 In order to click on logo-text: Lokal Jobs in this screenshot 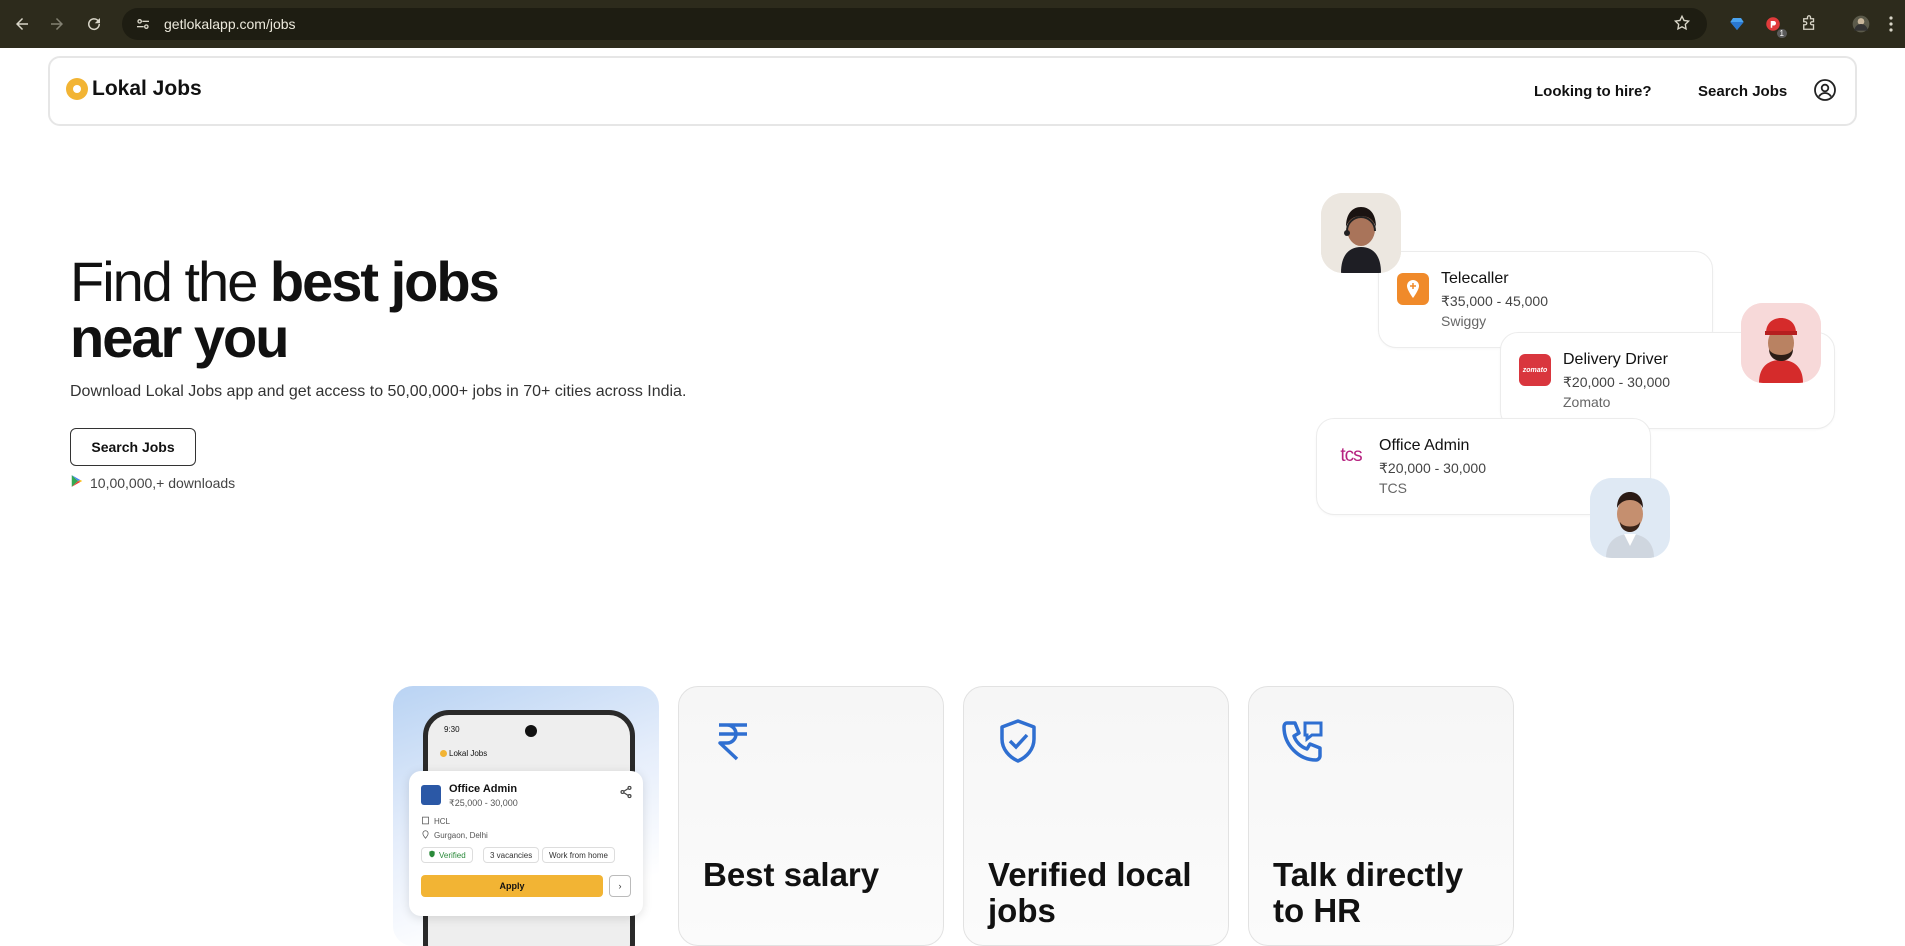, I will do `click(147, 88)`.